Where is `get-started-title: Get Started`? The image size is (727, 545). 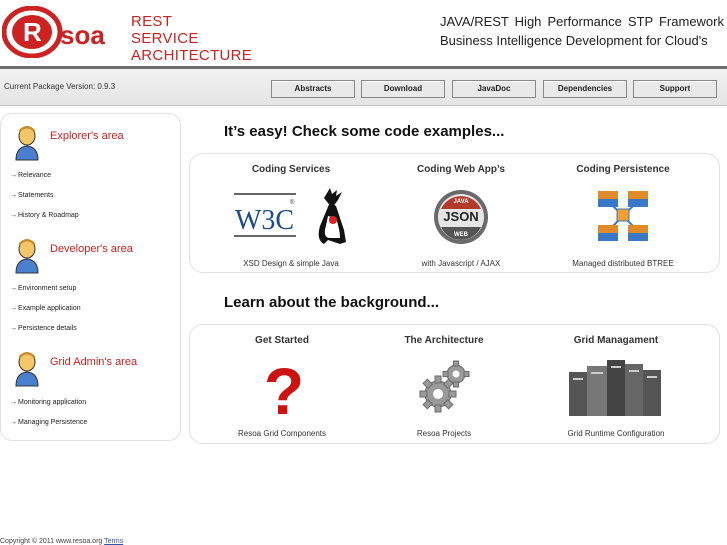
get-started-title: Get Started is located at coordinates (282, 340).